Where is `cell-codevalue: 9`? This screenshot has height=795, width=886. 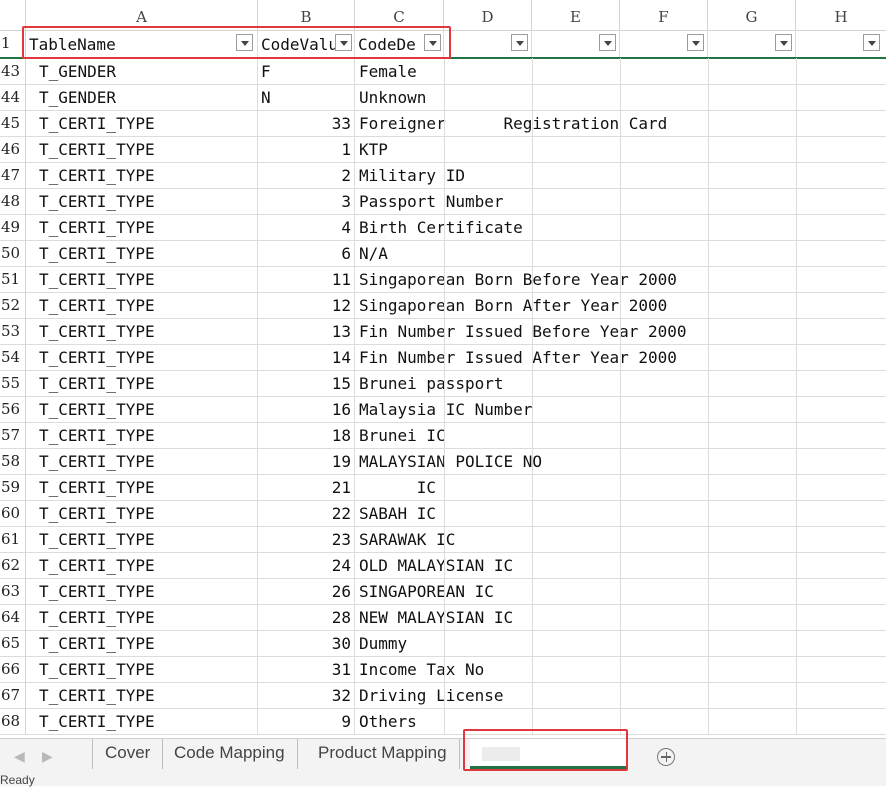
cell-codevalue: 9 is located at coordinates (306, 721).